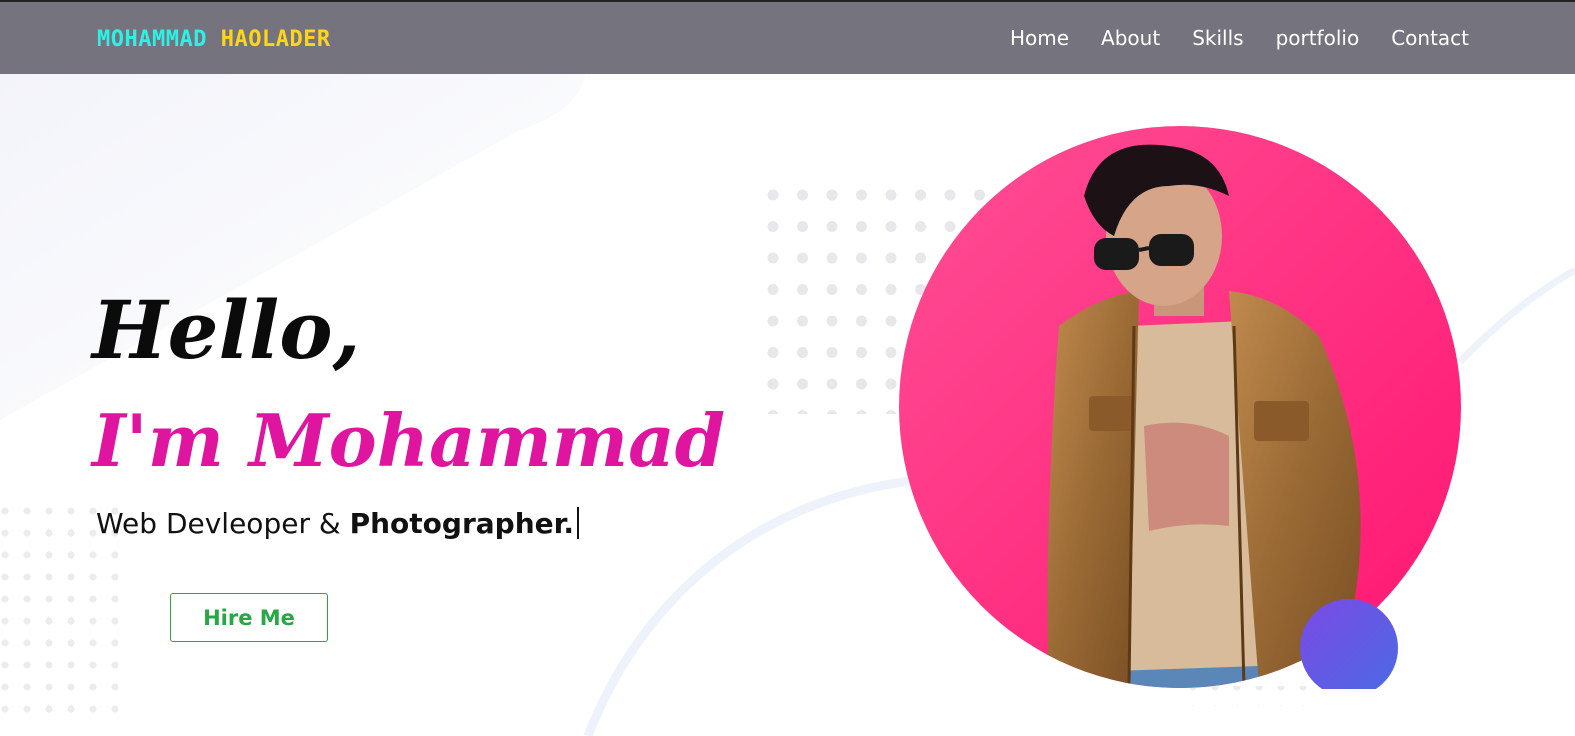 This screenshot has height=736, width=1575. What do you see at coordinates (275, 39) in the screenshot?
I see `brand-last-name: HAOLADER` at bounding box center [275, 39].